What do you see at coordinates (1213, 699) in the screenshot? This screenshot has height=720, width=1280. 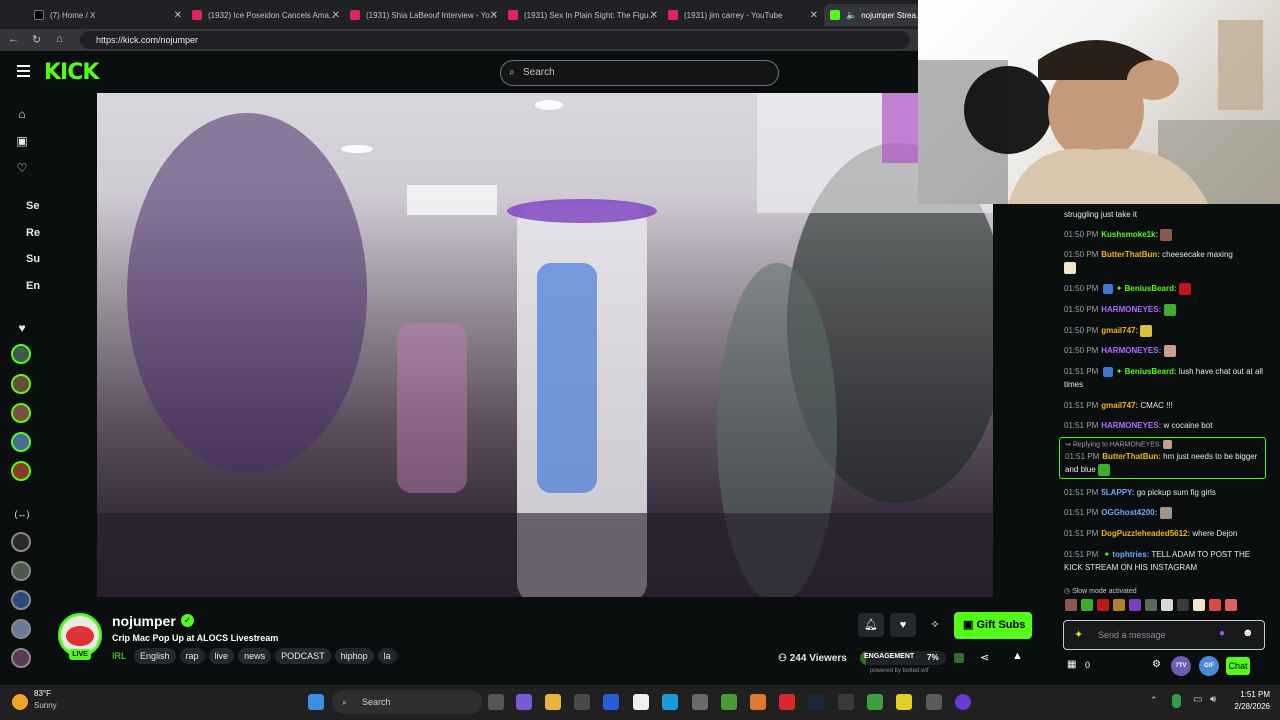 I see `volume-icon: 🔊︎` at bounding box center [1213, 699].